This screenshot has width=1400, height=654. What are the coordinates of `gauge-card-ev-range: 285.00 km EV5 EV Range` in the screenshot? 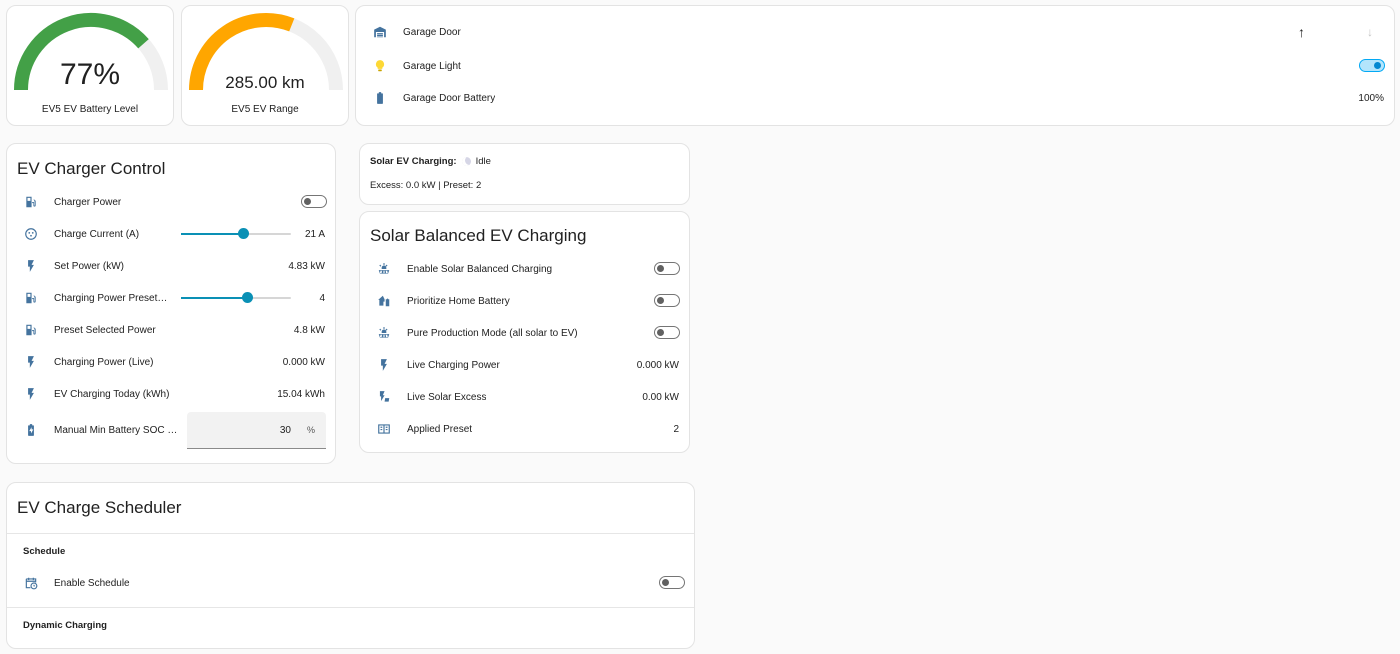 It's located at (265, 65).